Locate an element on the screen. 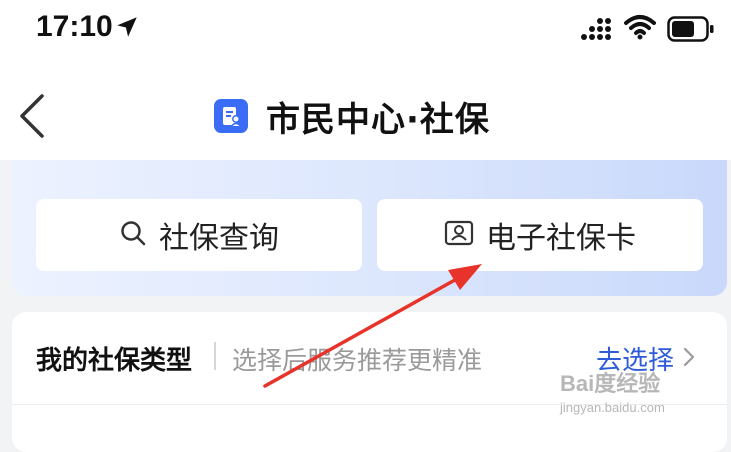 The width and height of the screenshot is (731, 452). social-security-query-button: 社保查询 is located at coordinates (199, 235).